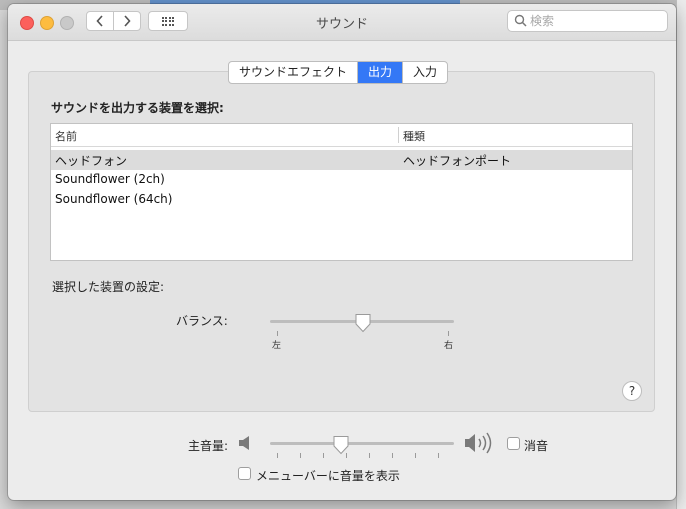 The height and width of the screenshot is (509, 686). I want to click on background-window-edge, so click(681, 254).